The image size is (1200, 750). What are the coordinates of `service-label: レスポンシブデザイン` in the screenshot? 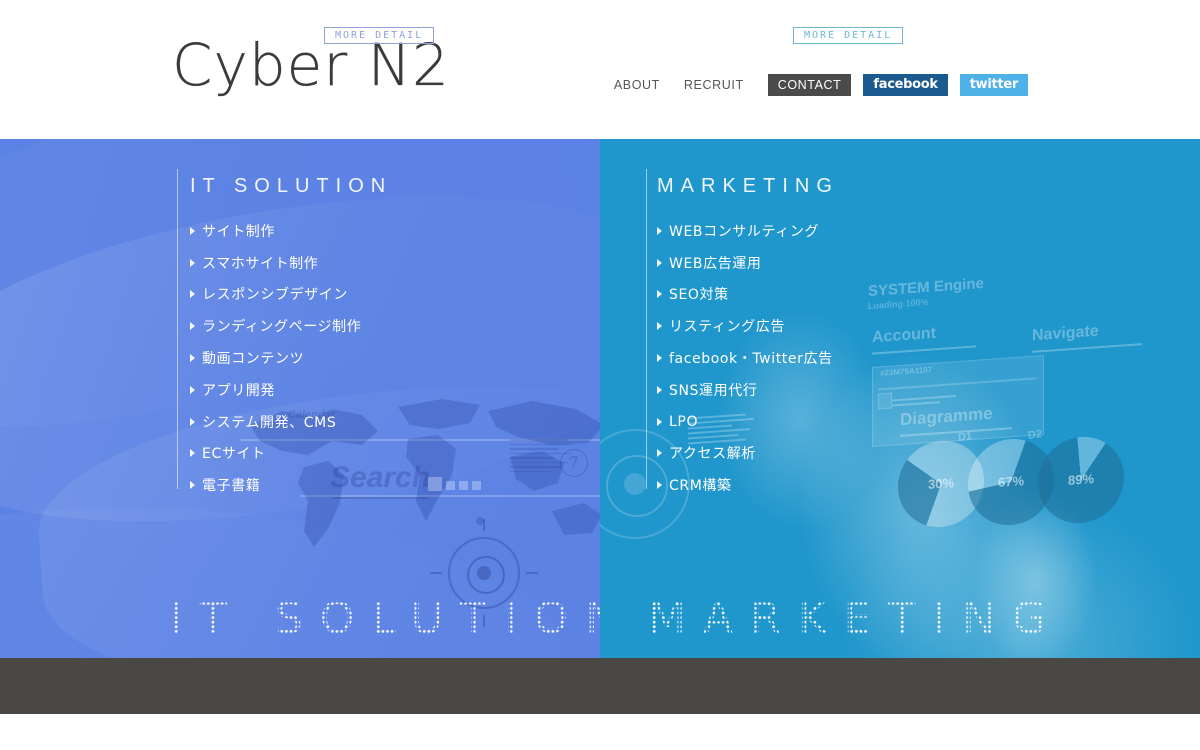 It's located at (275, 295).